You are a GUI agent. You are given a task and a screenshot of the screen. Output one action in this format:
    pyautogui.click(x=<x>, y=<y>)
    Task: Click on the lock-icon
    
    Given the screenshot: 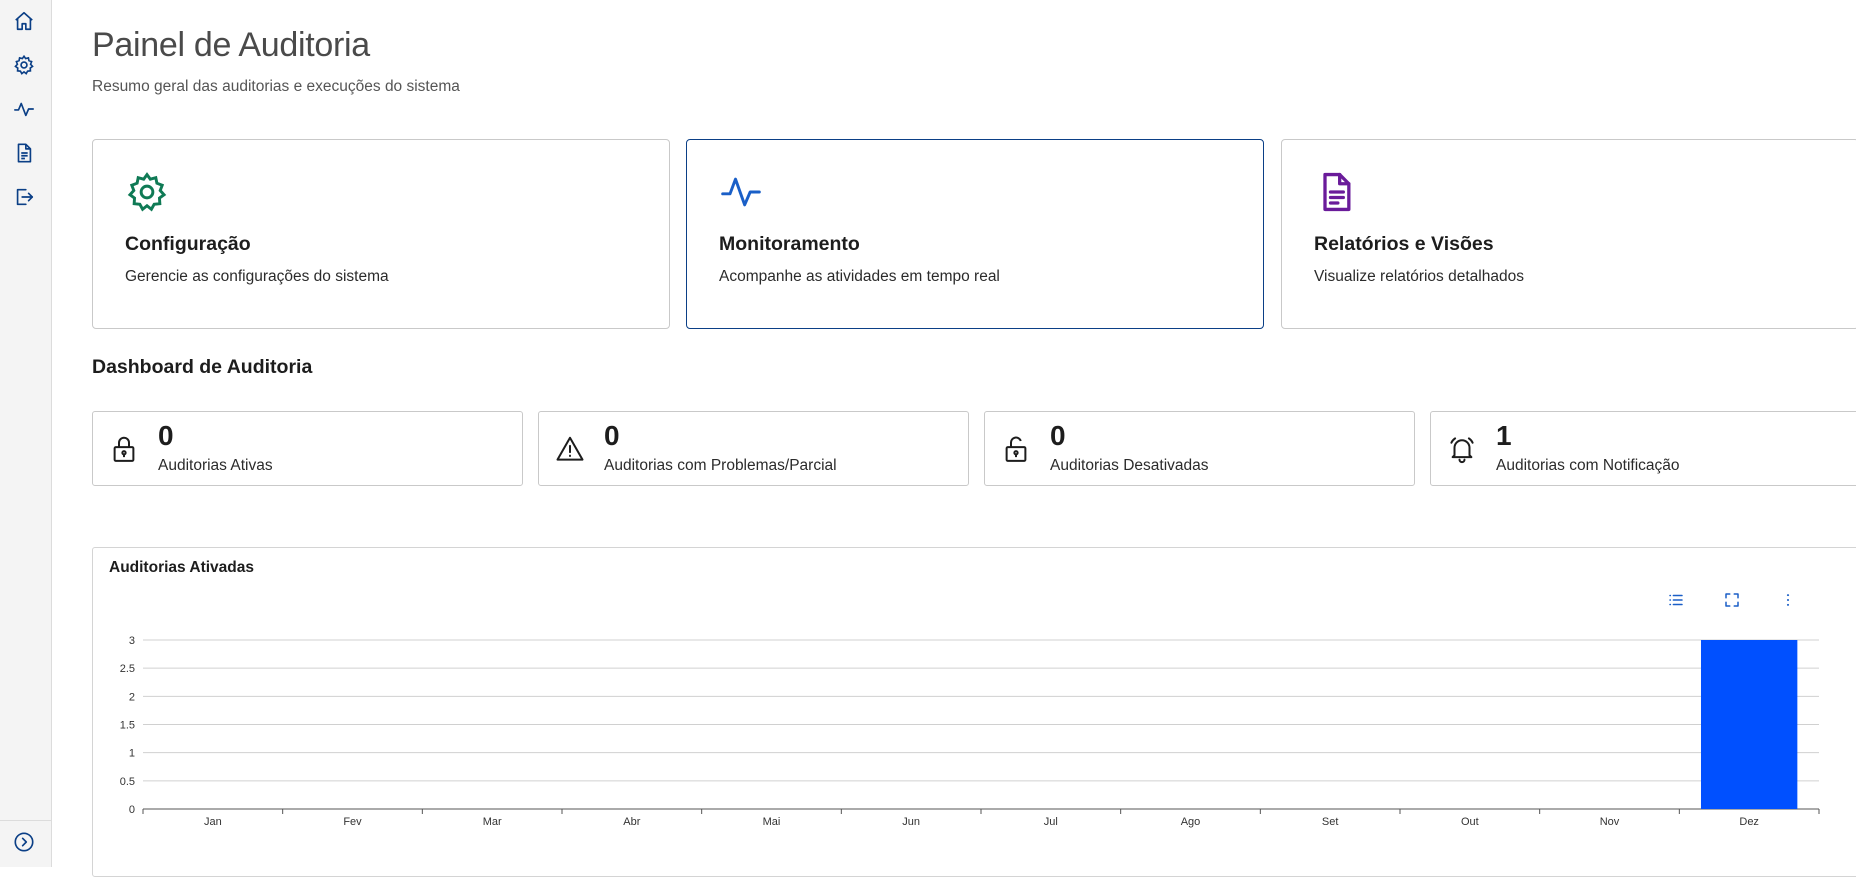 What is the action you would take?
    pyautogui.click(x=124, y=449)
    